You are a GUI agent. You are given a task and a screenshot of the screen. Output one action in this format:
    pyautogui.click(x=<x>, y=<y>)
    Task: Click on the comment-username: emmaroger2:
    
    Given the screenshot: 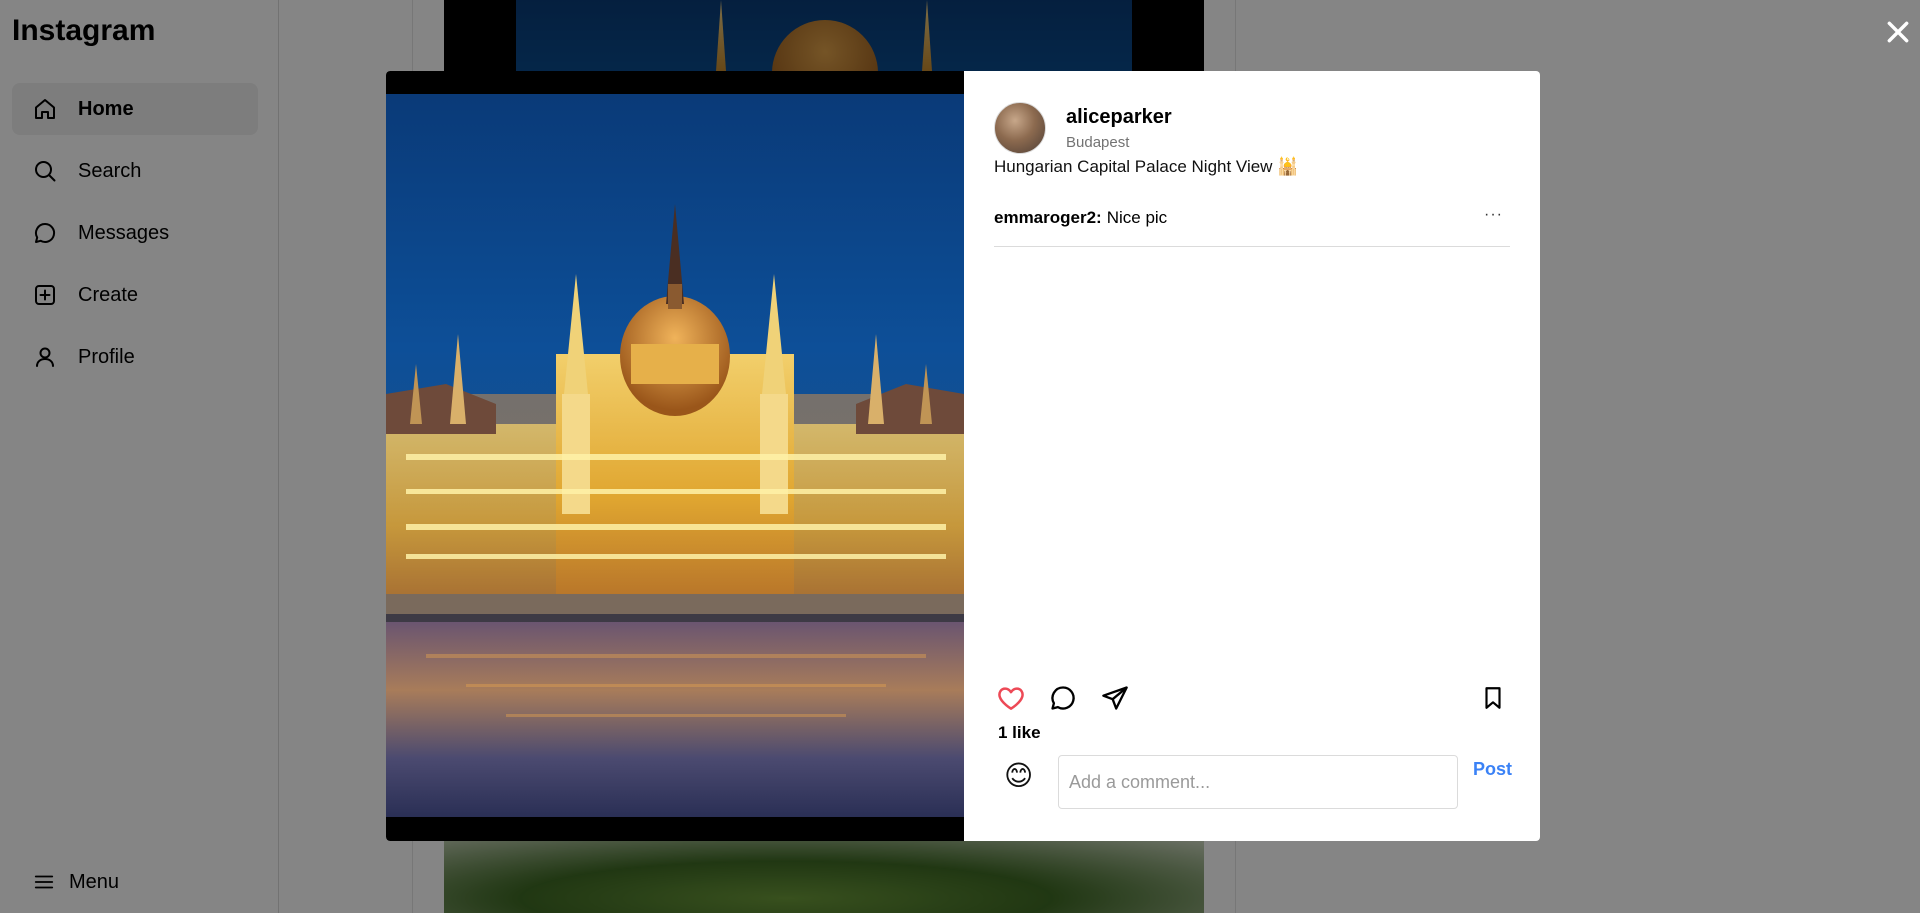 What is the action you would take?
    pyautogui.click(x=1048, y=217)
    